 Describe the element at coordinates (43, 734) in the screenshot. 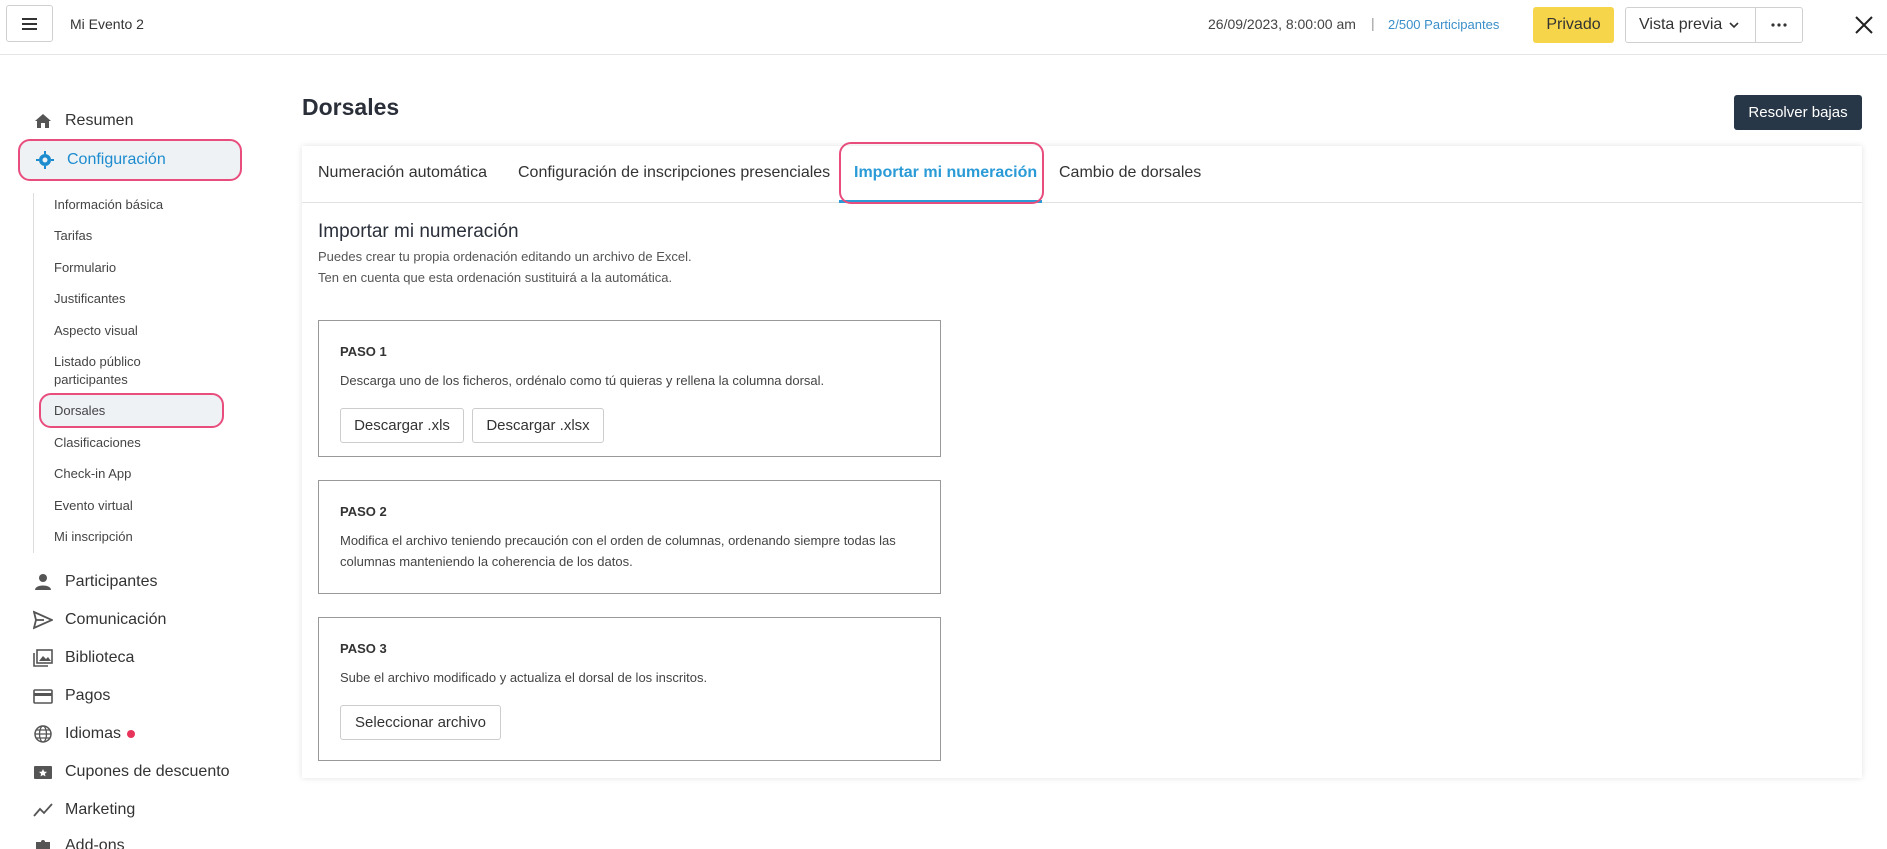

I see `globe-icon` at that location.